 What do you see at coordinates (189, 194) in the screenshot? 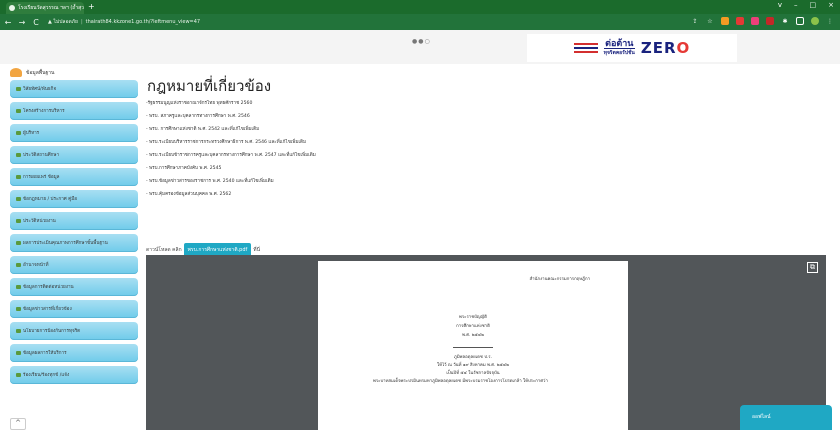
I see `law-item: - พรบ.คุ้มครองข้อมูลส่วนบุคคล พ.ศ. 2562` at bounding box center [189, 194].